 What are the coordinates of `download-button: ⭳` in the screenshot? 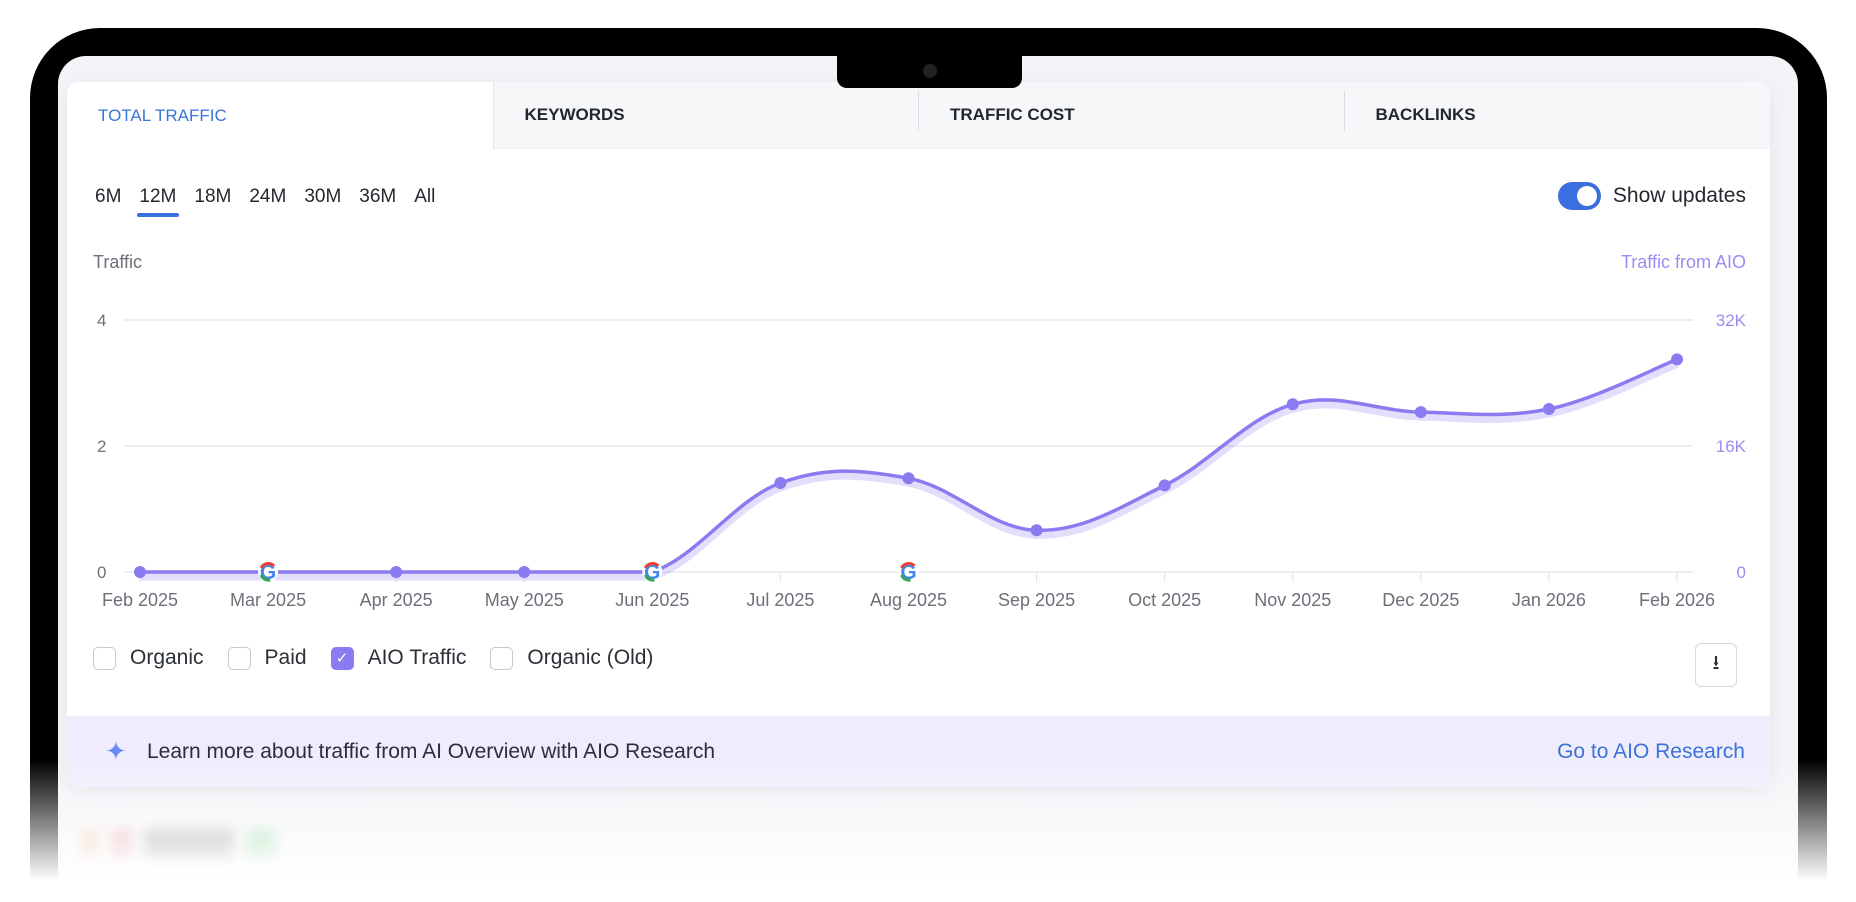 It's located at (1716, 665).